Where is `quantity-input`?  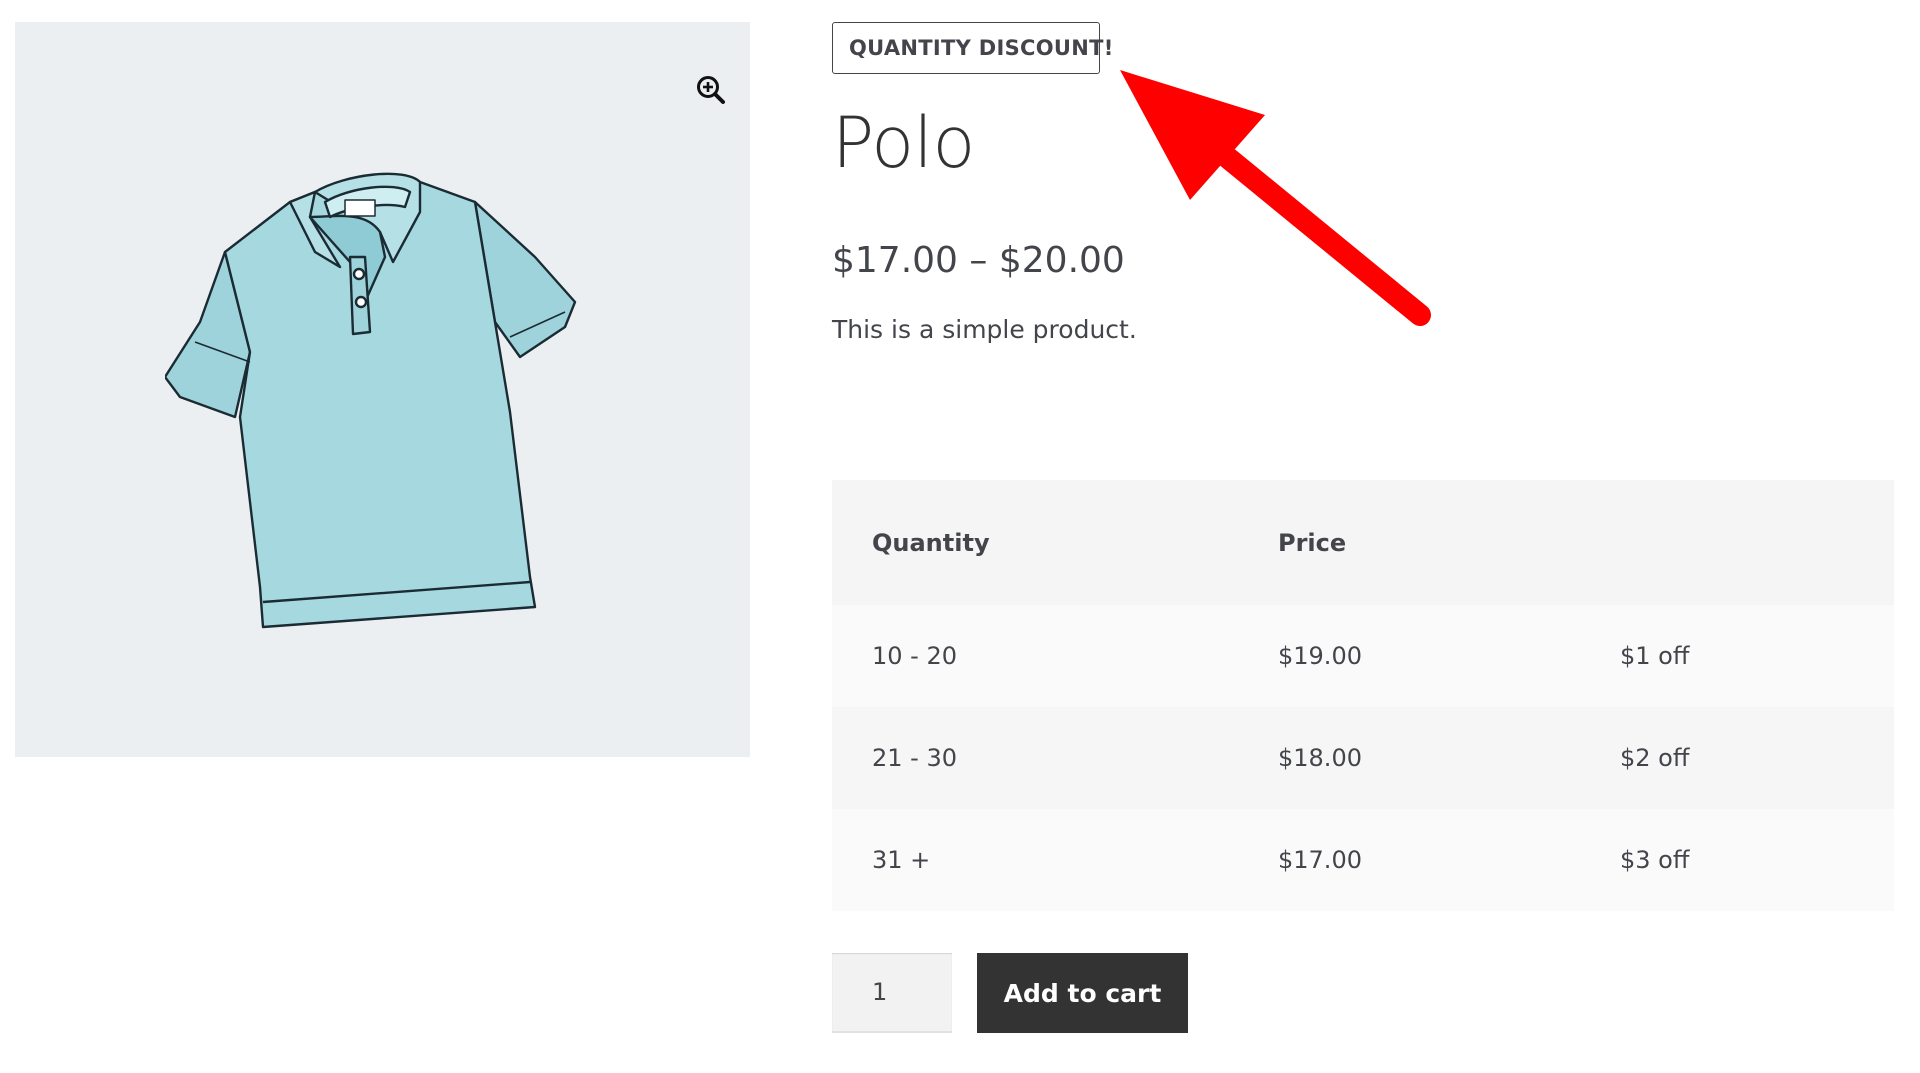 quantity-input is located at coordinates (892, 993).